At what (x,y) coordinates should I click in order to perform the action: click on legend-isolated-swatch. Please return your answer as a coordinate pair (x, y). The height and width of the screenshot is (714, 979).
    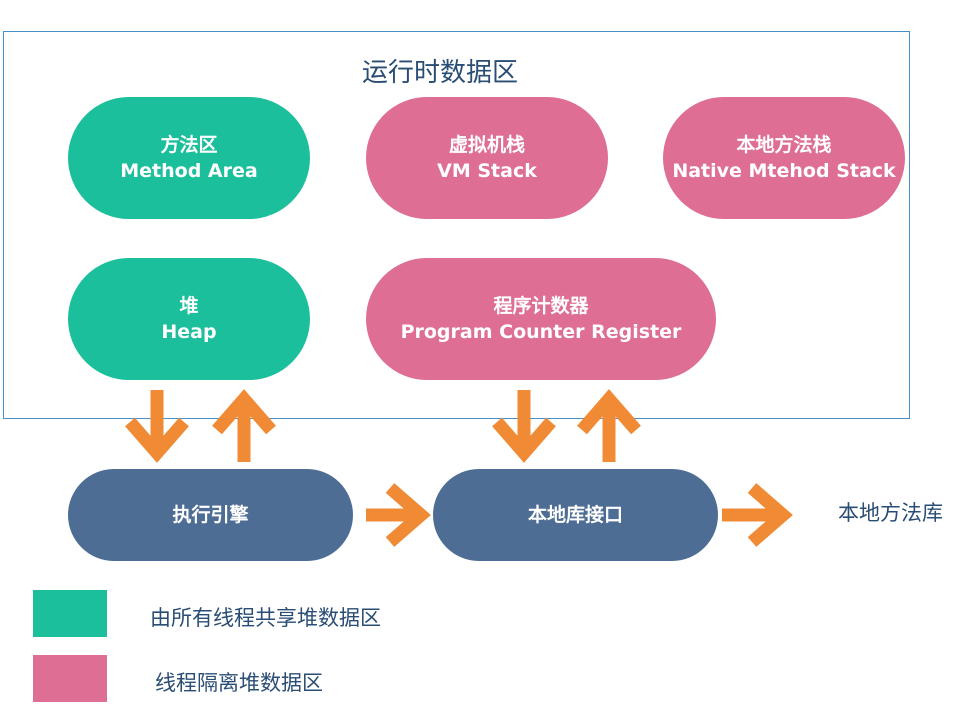
    Looking at the image, I should click on (70, 678).